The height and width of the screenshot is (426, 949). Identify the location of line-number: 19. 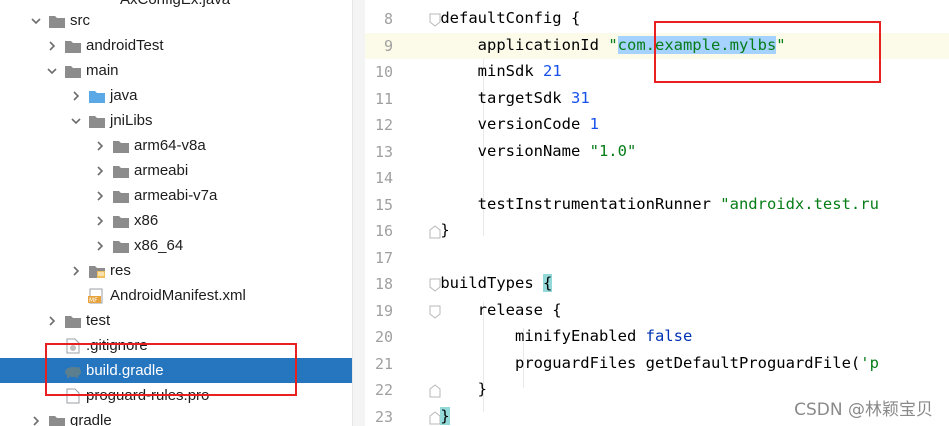
(383, 310).